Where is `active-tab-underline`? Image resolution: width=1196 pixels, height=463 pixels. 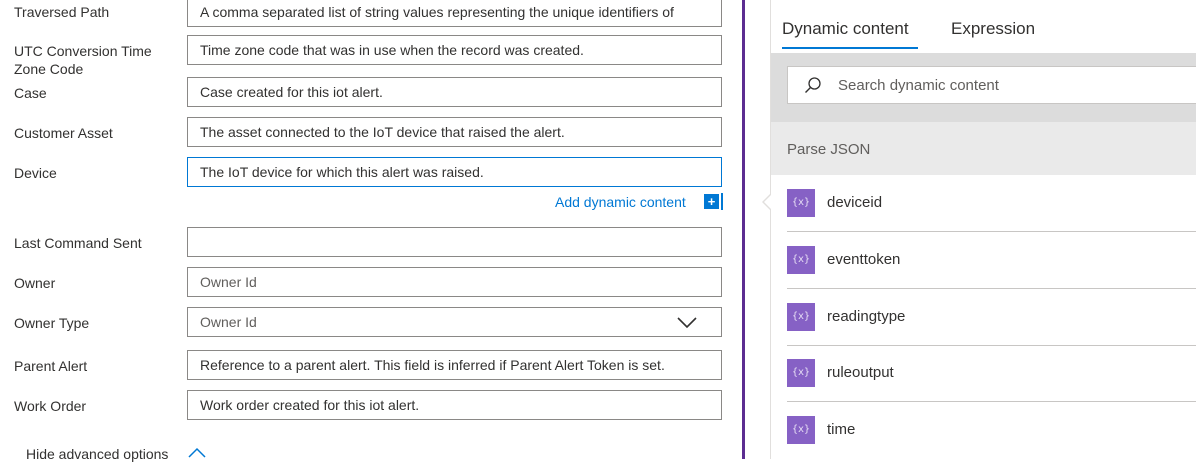
active-tab-underline is located at coordinates (850, 48).